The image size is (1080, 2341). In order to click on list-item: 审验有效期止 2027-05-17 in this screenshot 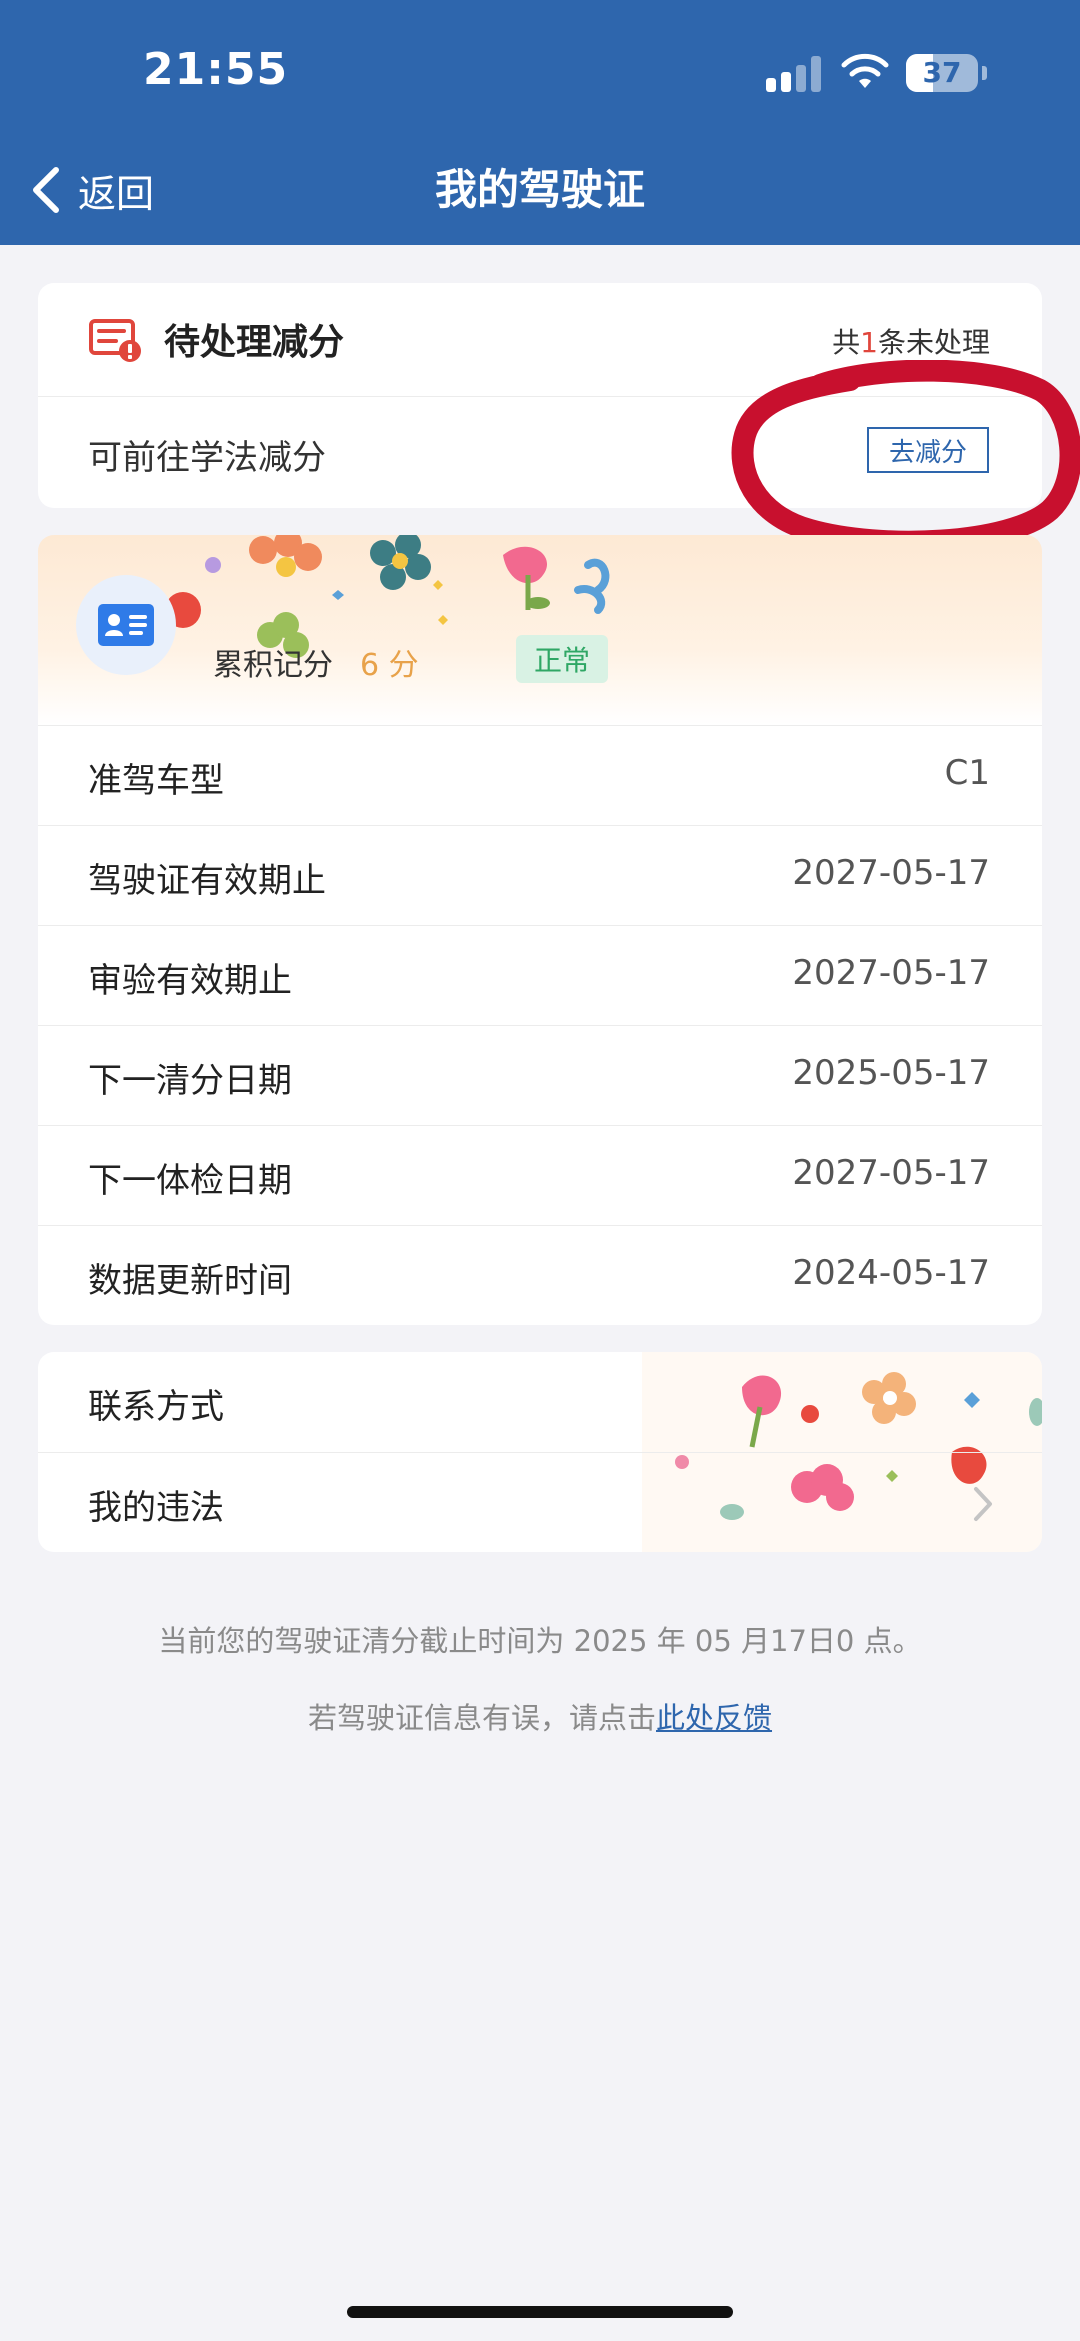, I will do `click(540, 975)`.